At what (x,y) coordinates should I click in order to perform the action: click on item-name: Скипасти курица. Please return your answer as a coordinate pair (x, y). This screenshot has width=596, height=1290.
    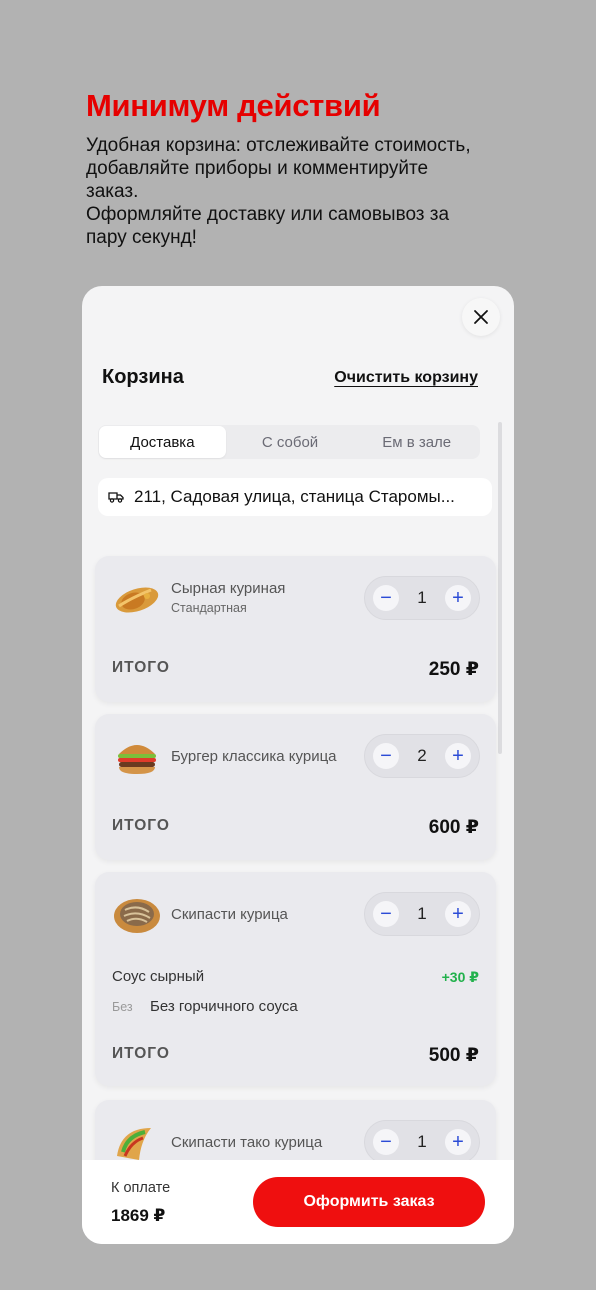
    Looking at the image, I should click on (229, 914).